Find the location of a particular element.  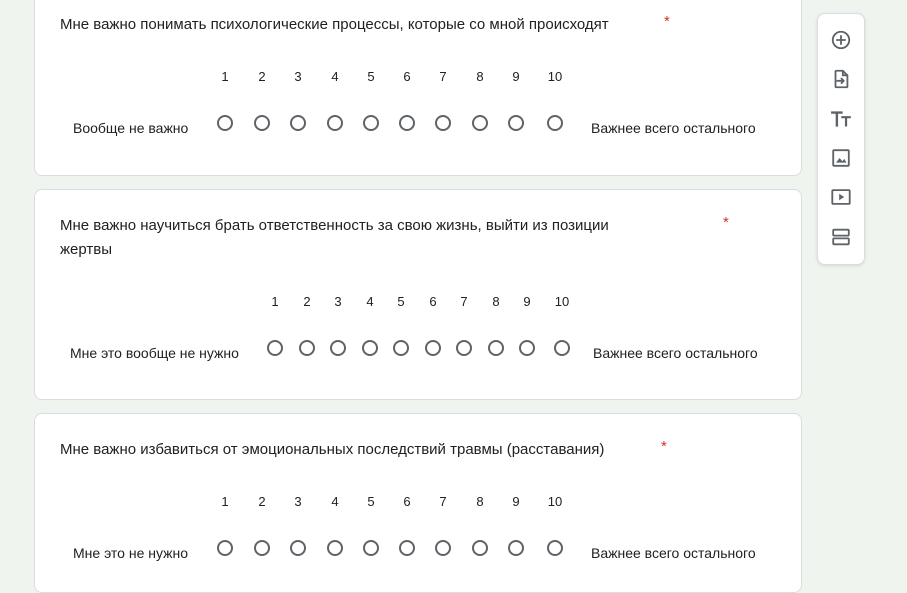

add-circle-icon is located at coordinates (841, 40).